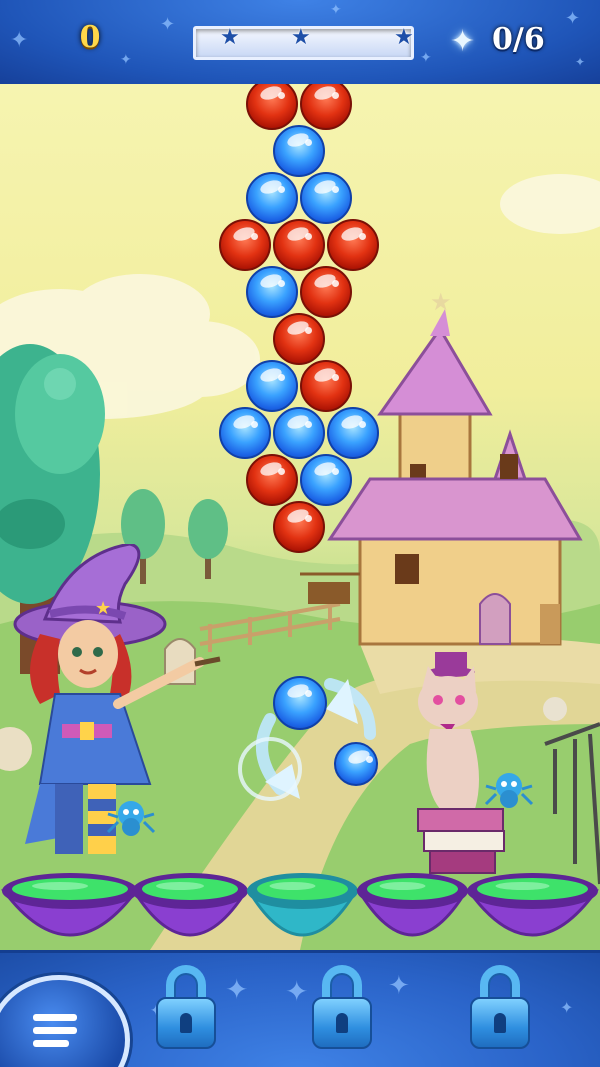 This screenshot has height=1067, width=600. Describe the element at coordinates (310, 739) in the screenshot. I see `bubble-shooter` at that location.